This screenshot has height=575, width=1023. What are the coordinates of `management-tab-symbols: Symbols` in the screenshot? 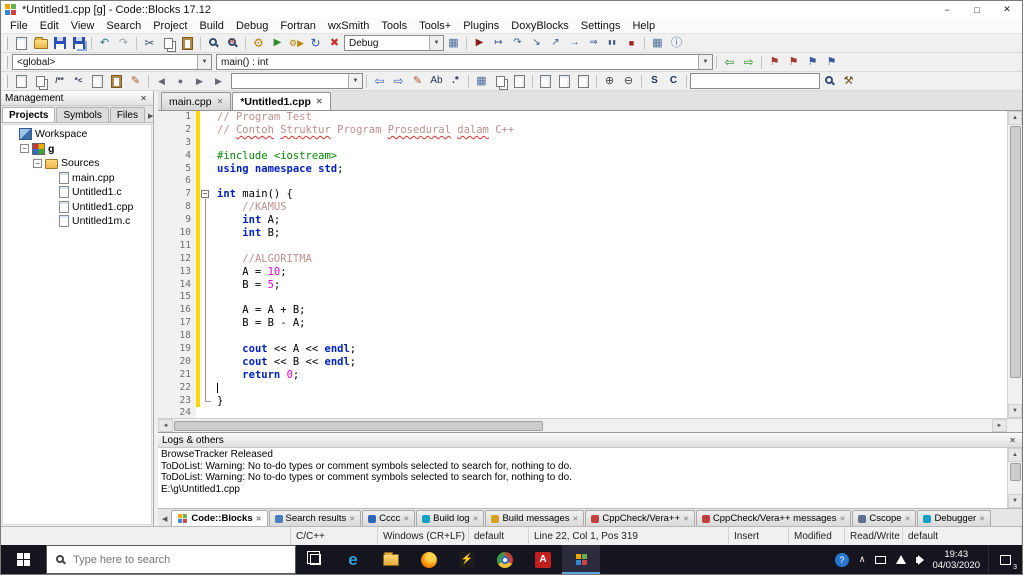 It's located at (82, 114).